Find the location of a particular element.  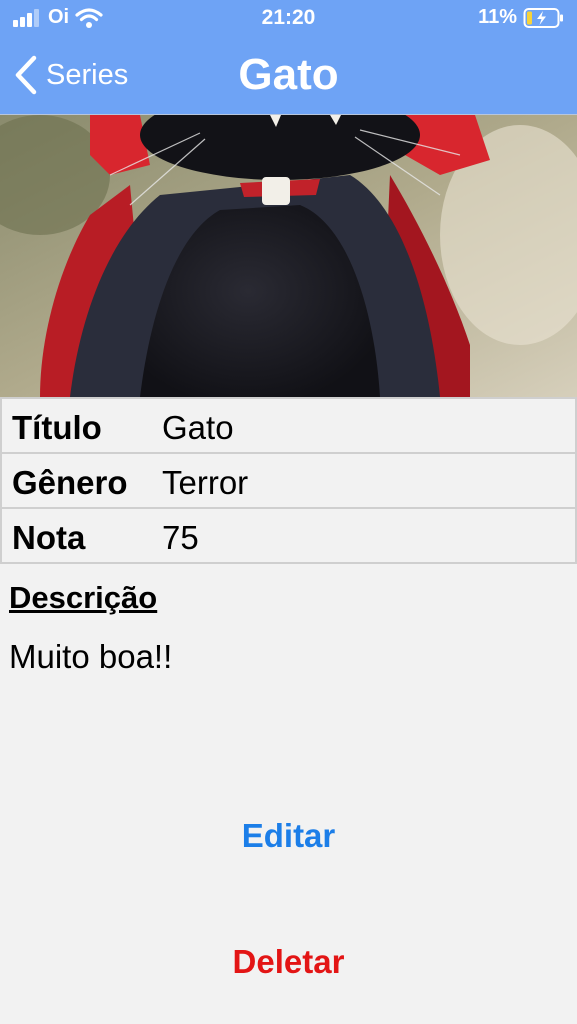

detail-row-rating: Nota 75 is located at coordinates (288, 536).